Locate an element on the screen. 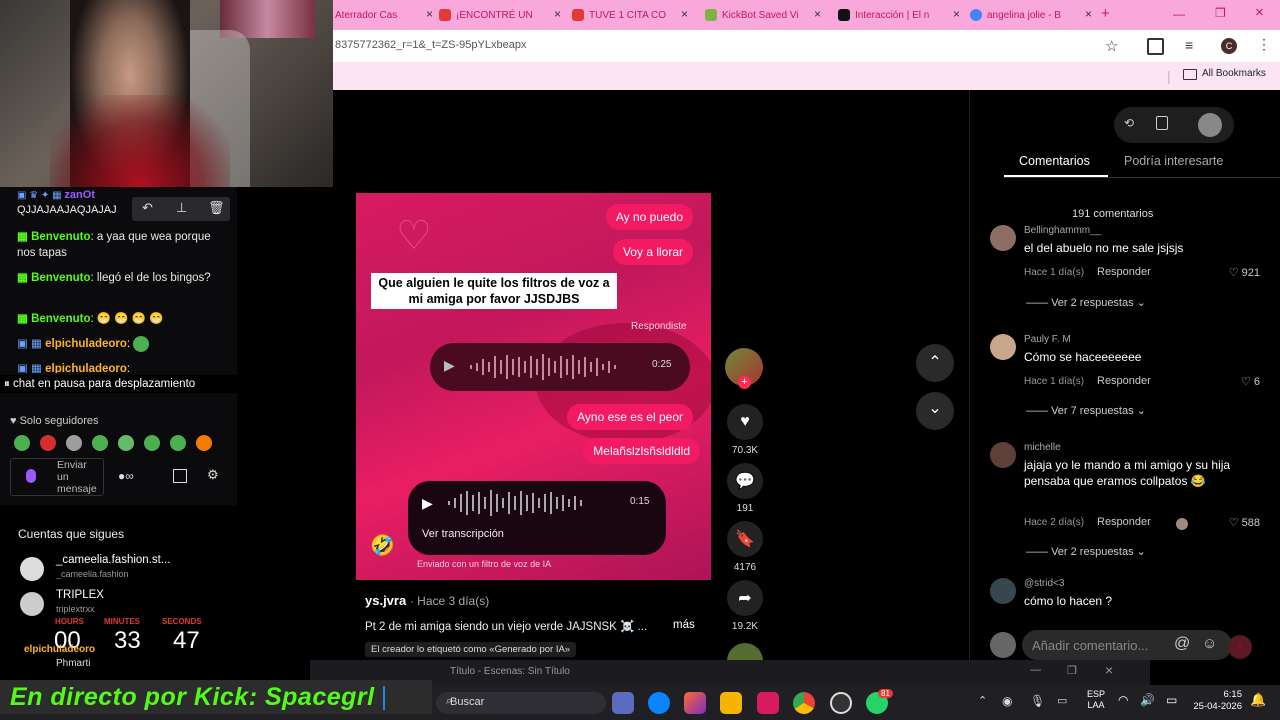 This screenshot has width=1280, height=720. follow-plus-icon: + is located at coordinates (744, 382).